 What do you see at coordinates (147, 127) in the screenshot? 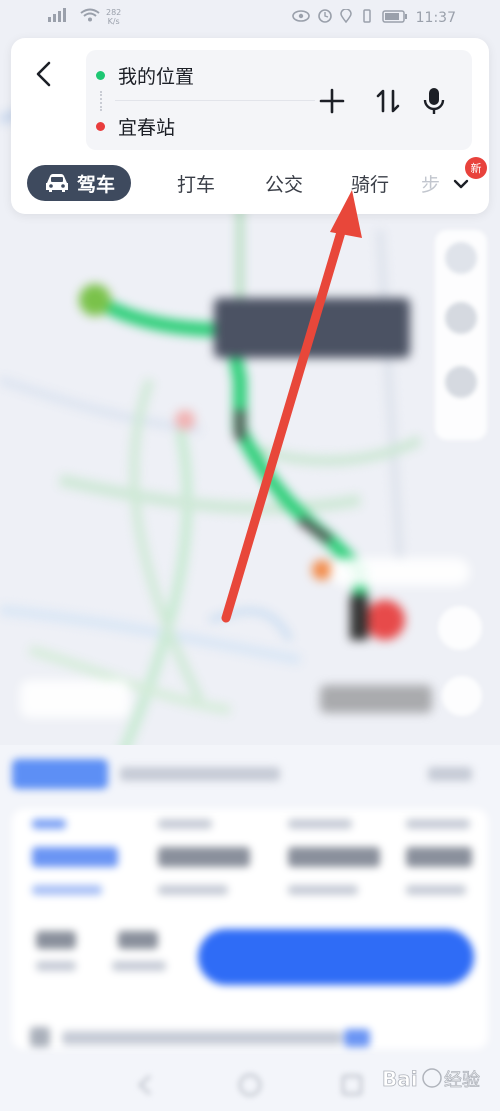
I see `destination-text: 宜春站` at bounding box center [147, 127].